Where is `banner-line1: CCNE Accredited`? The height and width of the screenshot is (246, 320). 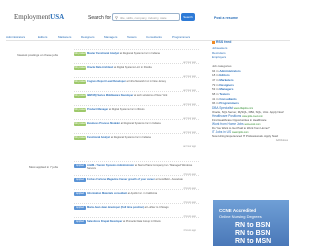
banner-line1: CCNE Accredited is located at coordinates (238, 210).